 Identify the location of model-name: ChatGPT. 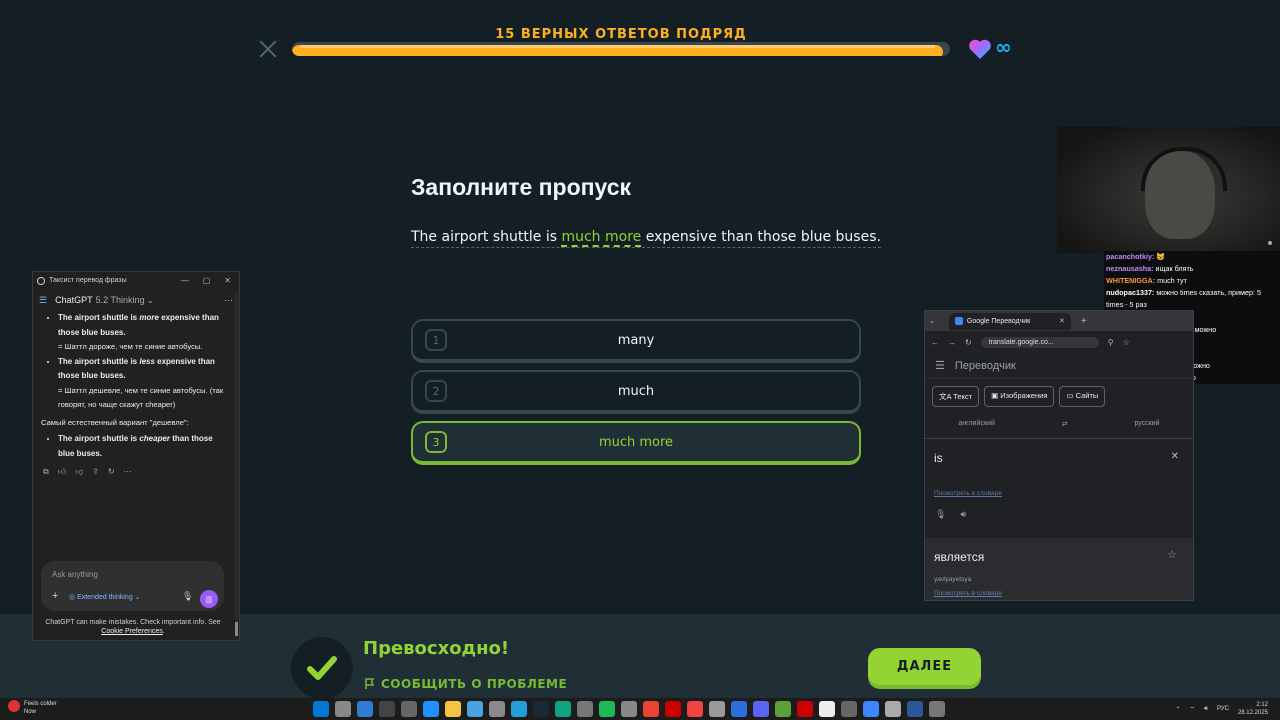
(74, 300).